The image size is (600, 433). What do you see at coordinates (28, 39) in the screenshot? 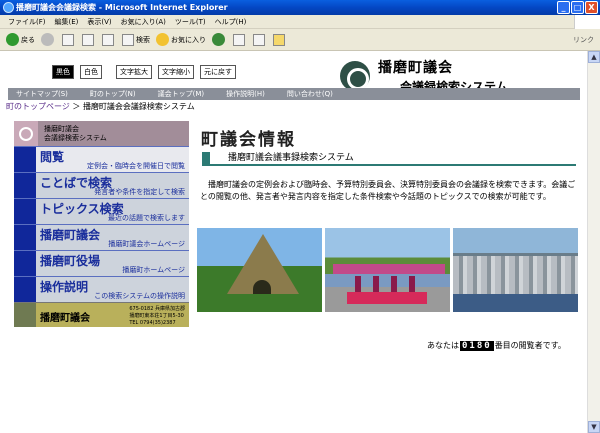
I see `back-label: 戻る` at bounding box center [28, 39].